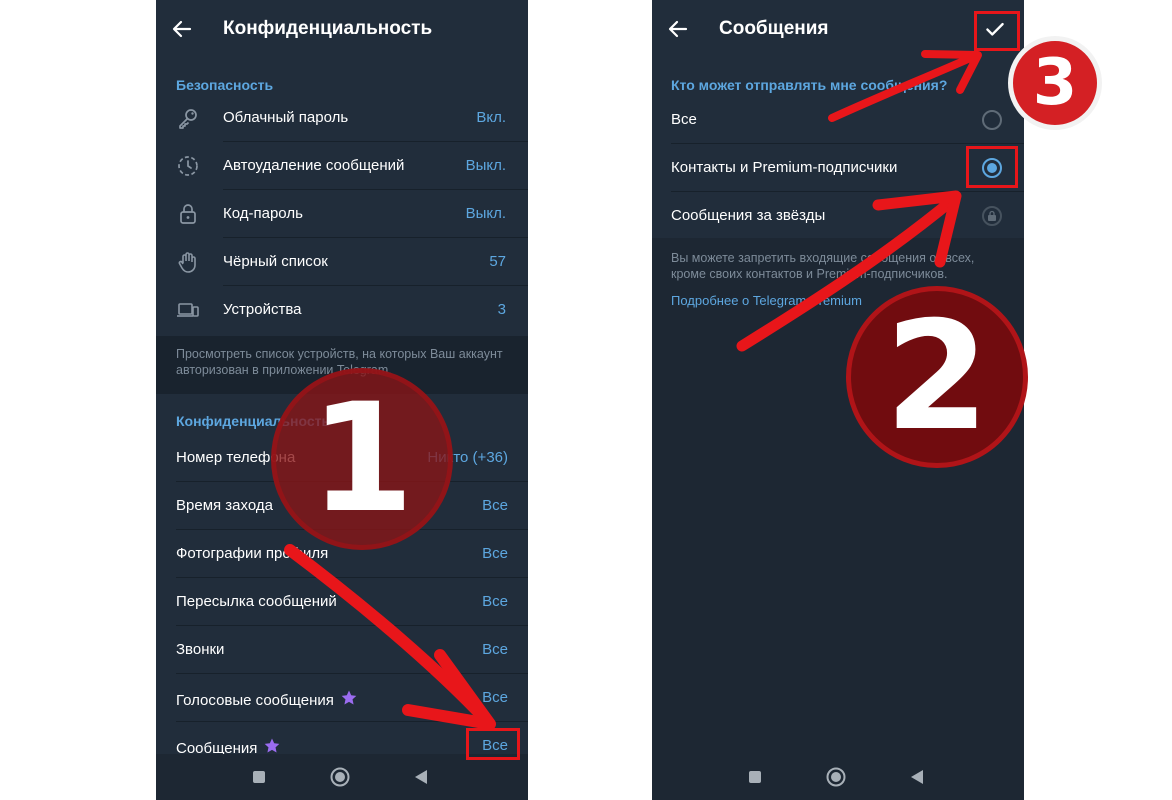 The width and height of the screenshot is (1172, 800). I want to click on passcode-row: Код-пароль Выкл., so click(342, 214).